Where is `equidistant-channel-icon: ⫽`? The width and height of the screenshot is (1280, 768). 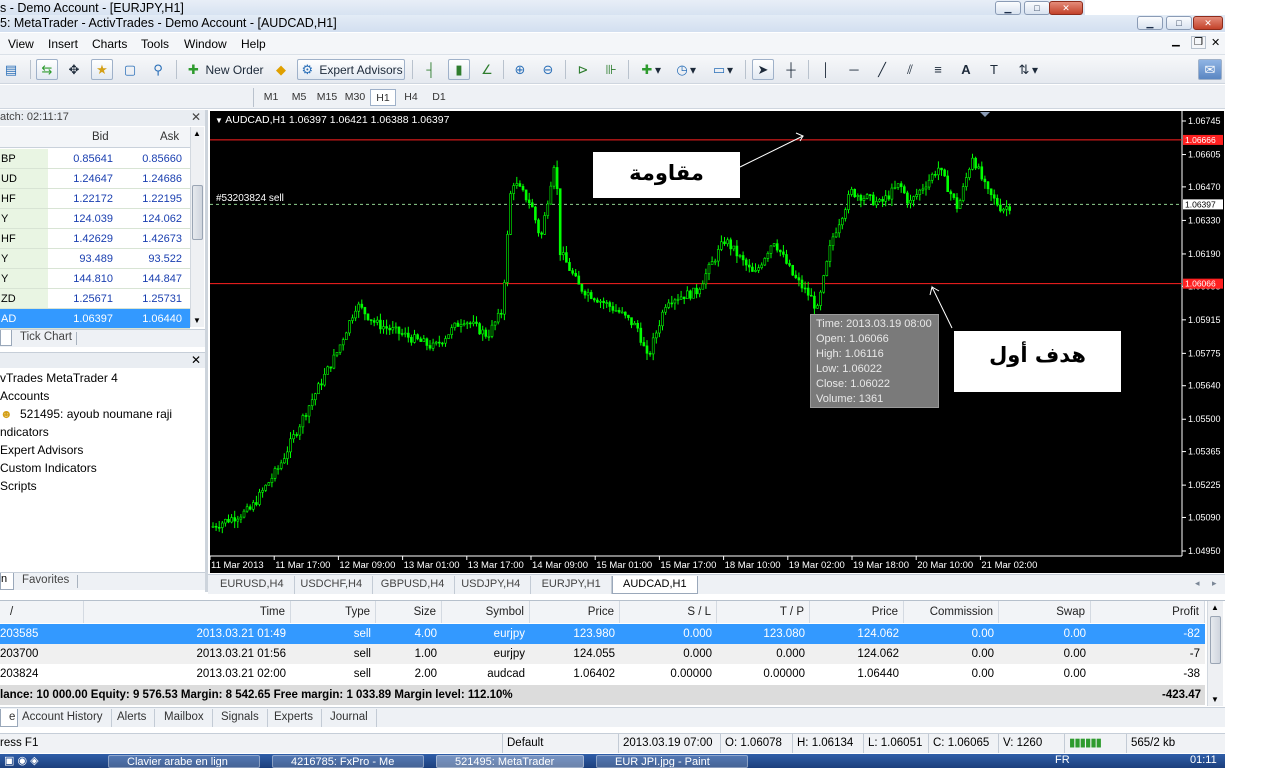
equidistant-channel-icon: ⫽ is located at coordinates (910, 69).